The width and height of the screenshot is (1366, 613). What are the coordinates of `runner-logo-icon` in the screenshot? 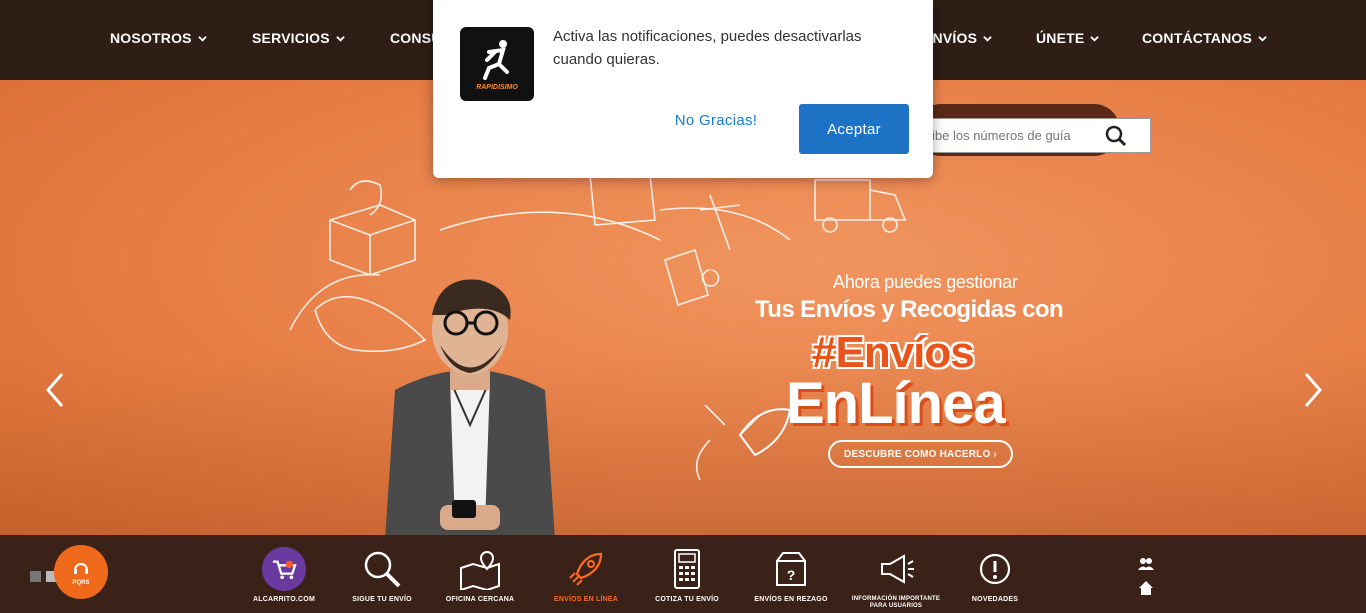 It's located at (496, 59).